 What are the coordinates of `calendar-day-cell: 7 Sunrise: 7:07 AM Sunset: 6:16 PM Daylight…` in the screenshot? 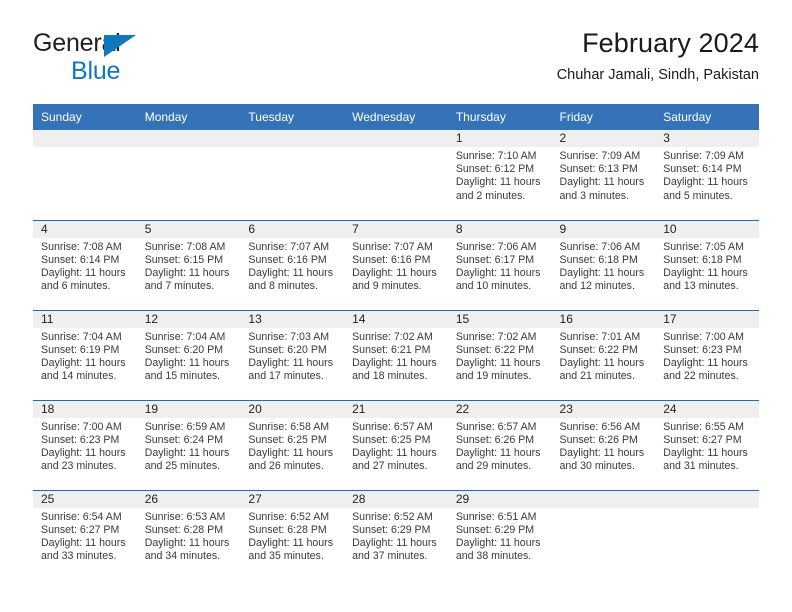 It's located at (396, 264).